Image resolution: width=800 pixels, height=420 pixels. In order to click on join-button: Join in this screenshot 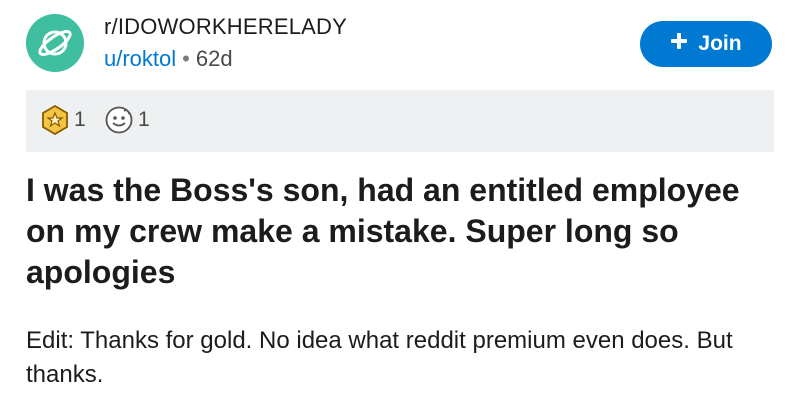, I will do `click(706, 44)`.